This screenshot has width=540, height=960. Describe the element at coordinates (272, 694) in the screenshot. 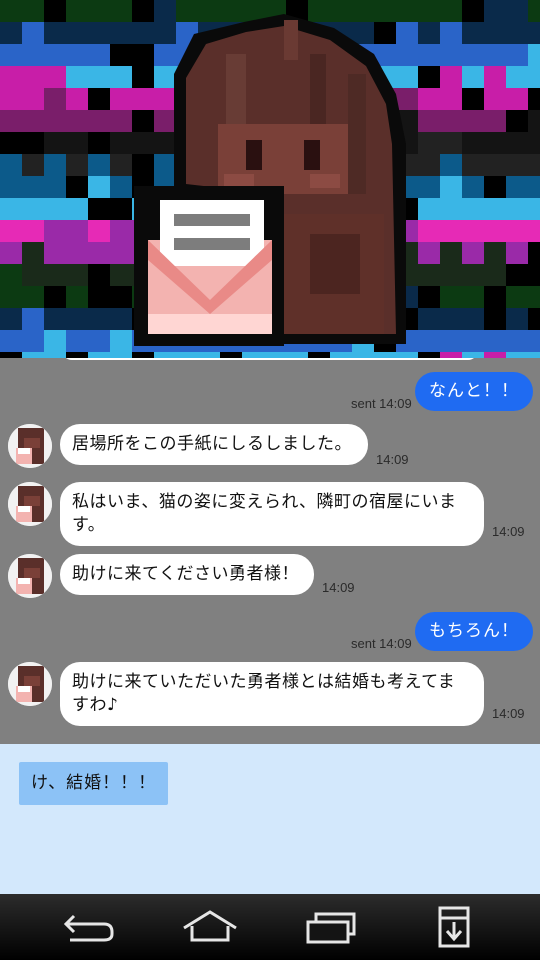

I see `incoming-message-bubble: 助けに来ていただいた勇者様とは結婚も考えてますわ♪` at that location.